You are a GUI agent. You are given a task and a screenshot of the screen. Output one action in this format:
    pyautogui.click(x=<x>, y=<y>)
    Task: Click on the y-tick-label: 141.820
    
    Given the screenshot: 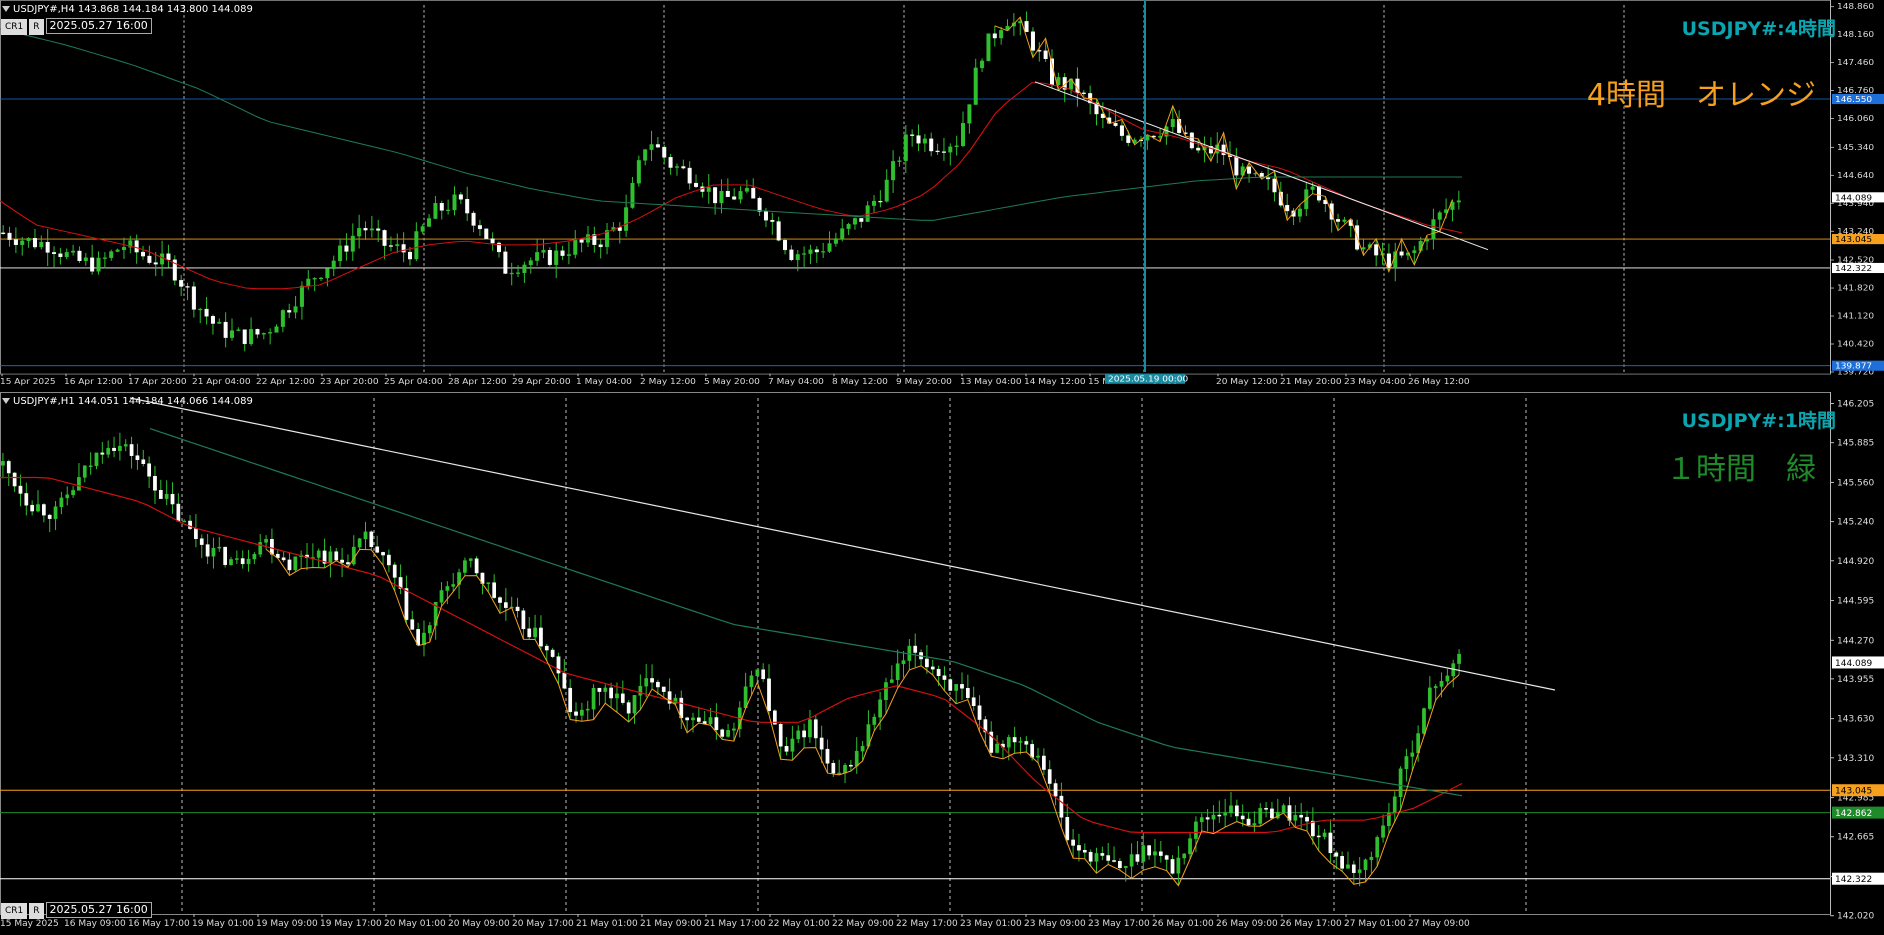 What is the action you would take?
    pyautogui.click(x=1855, y=287)
    